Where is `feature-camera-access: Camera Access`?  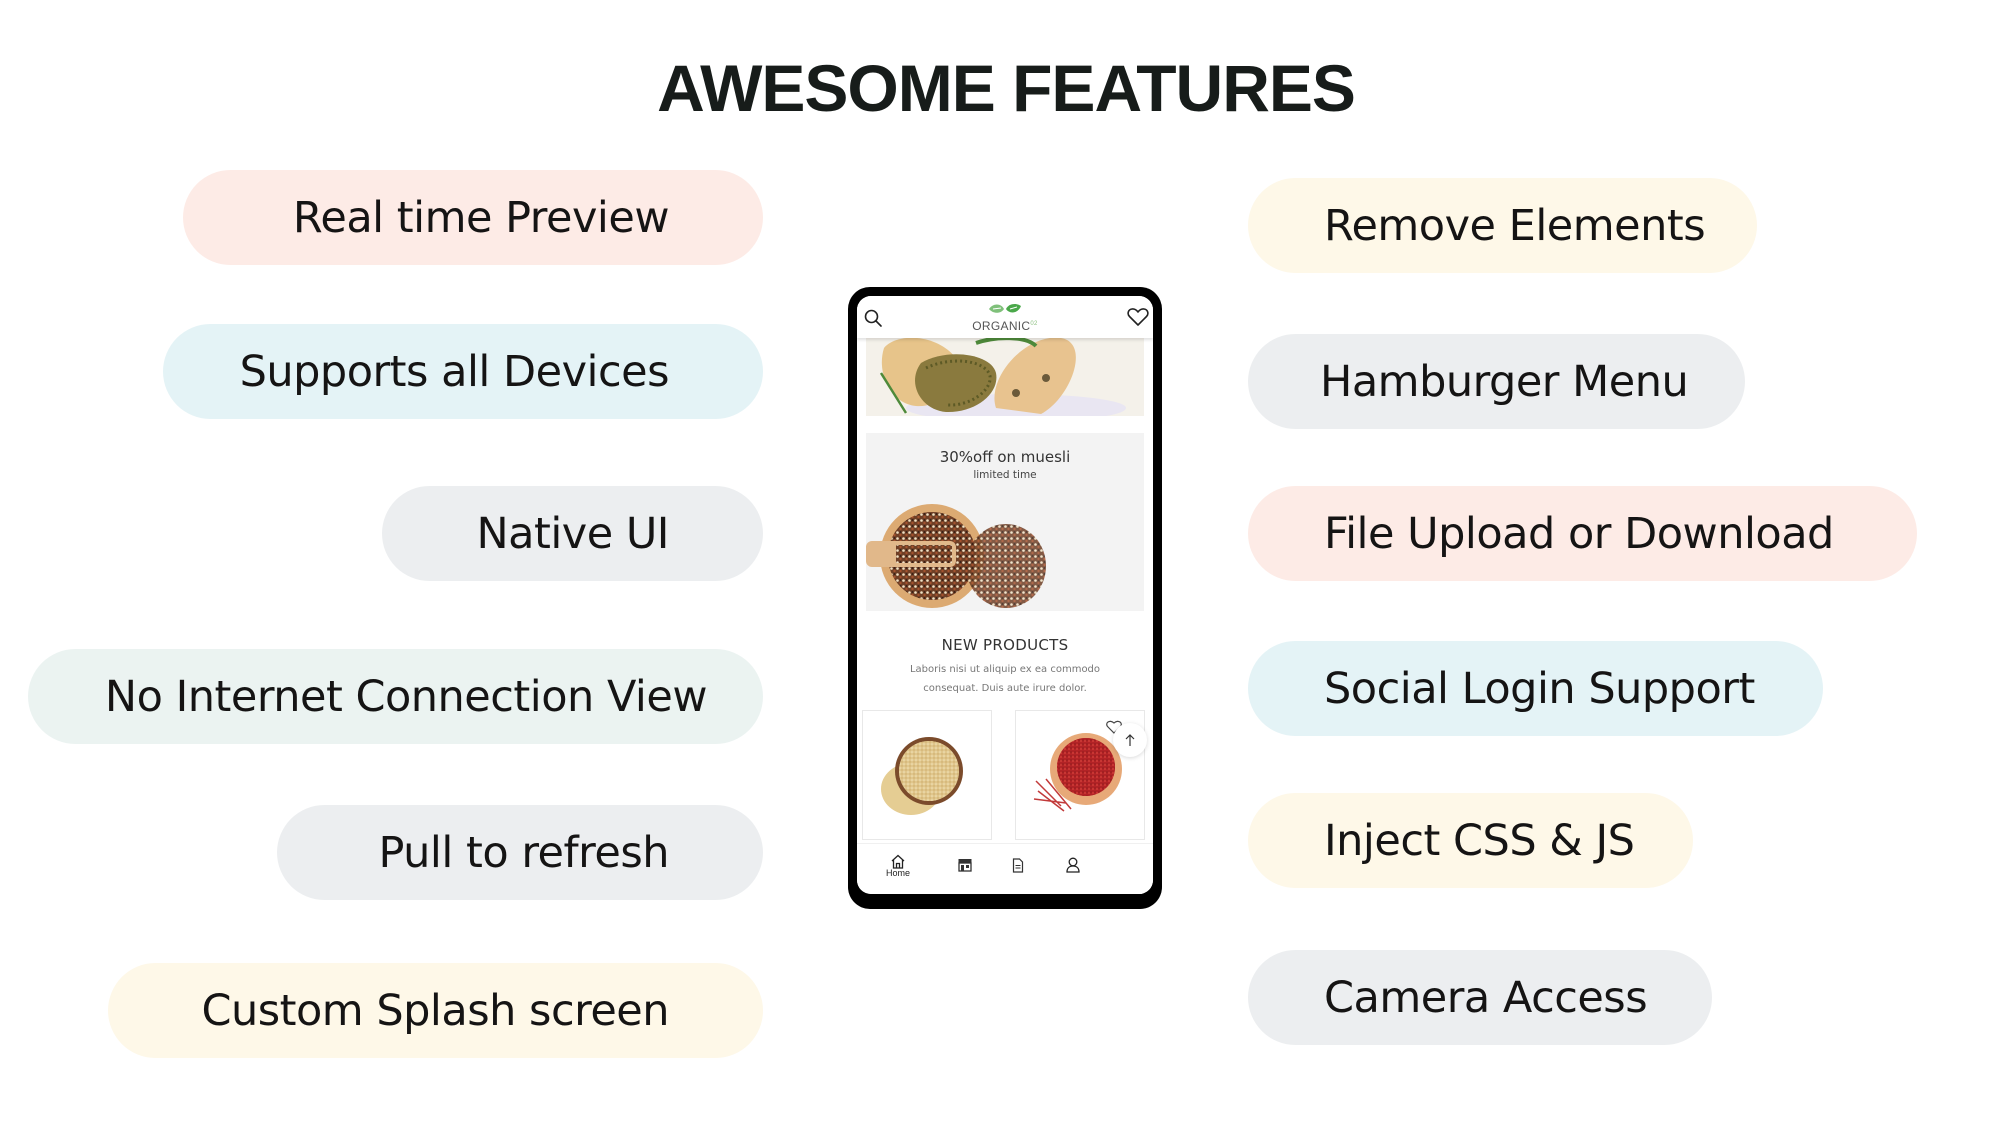
feature-camera-access: Camera Access is located at coordinates (1480, 997).